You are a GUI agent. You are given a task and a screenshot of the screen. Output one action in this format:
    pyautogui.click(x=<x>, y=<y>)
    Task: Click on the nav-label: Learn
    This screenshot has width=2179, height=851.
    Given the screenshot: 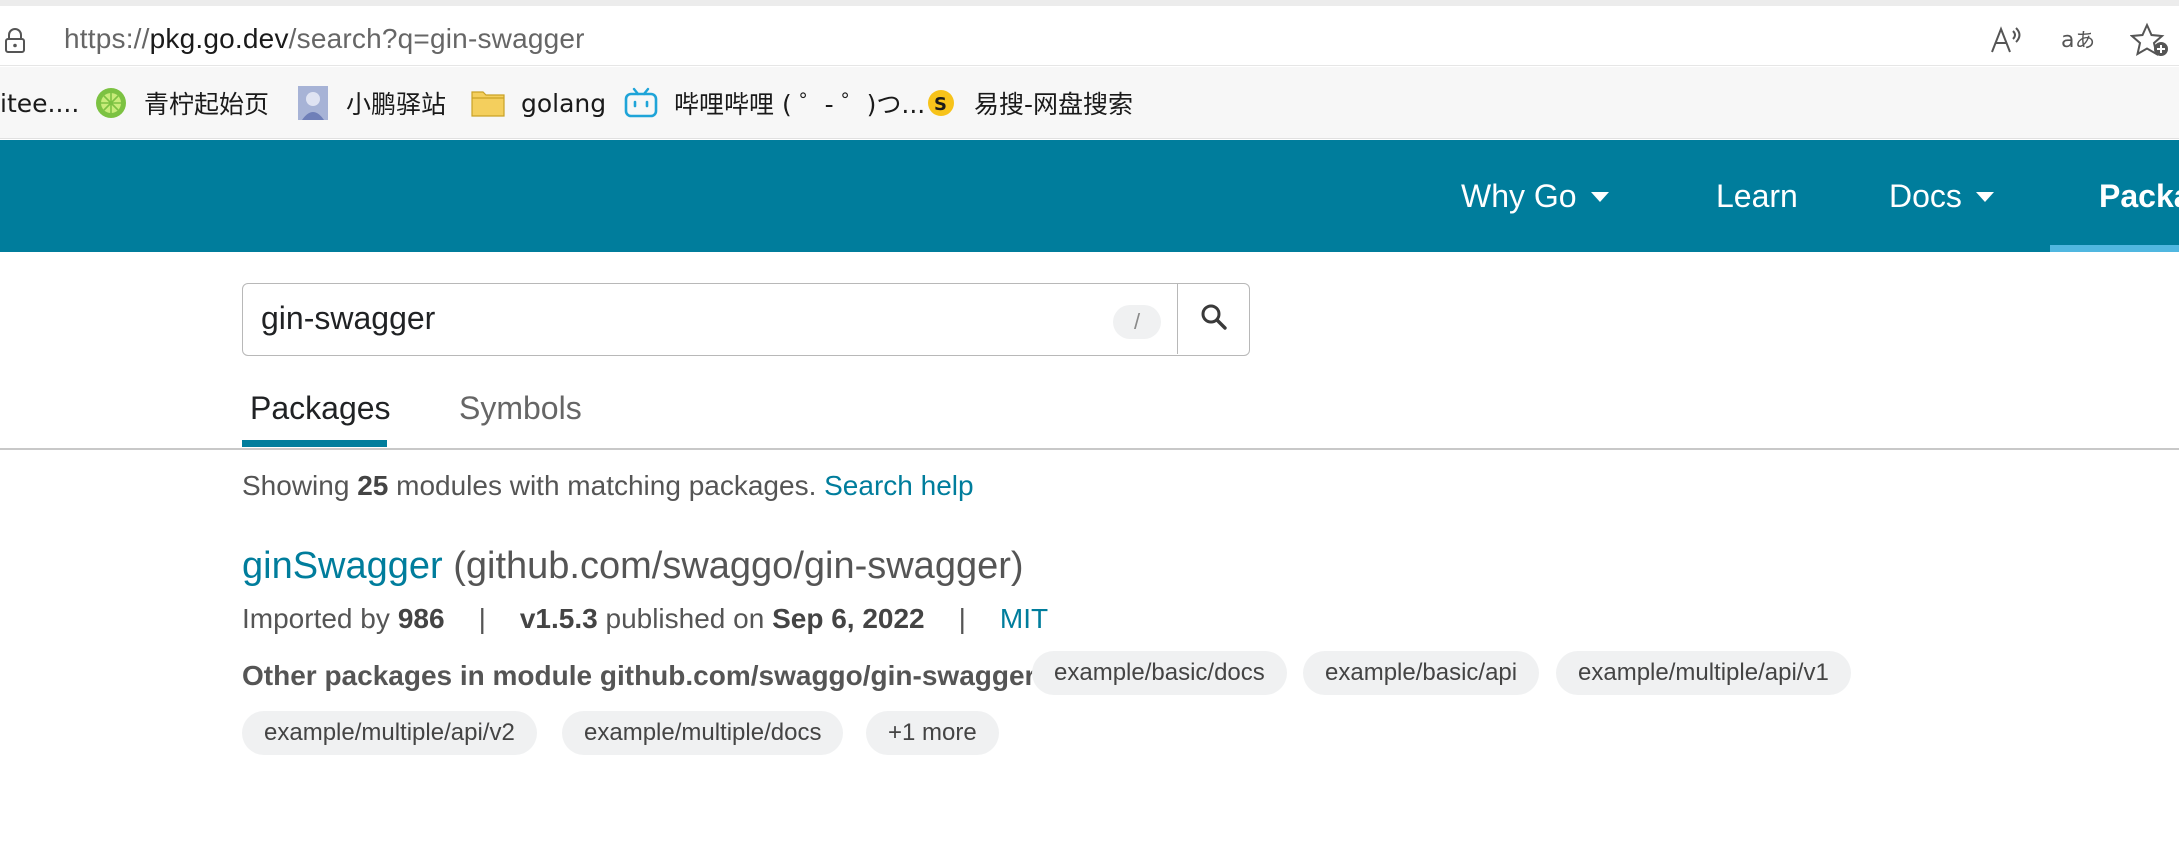 What is the action you would take?
    pyautogui.click(x=1757, y=195)
    